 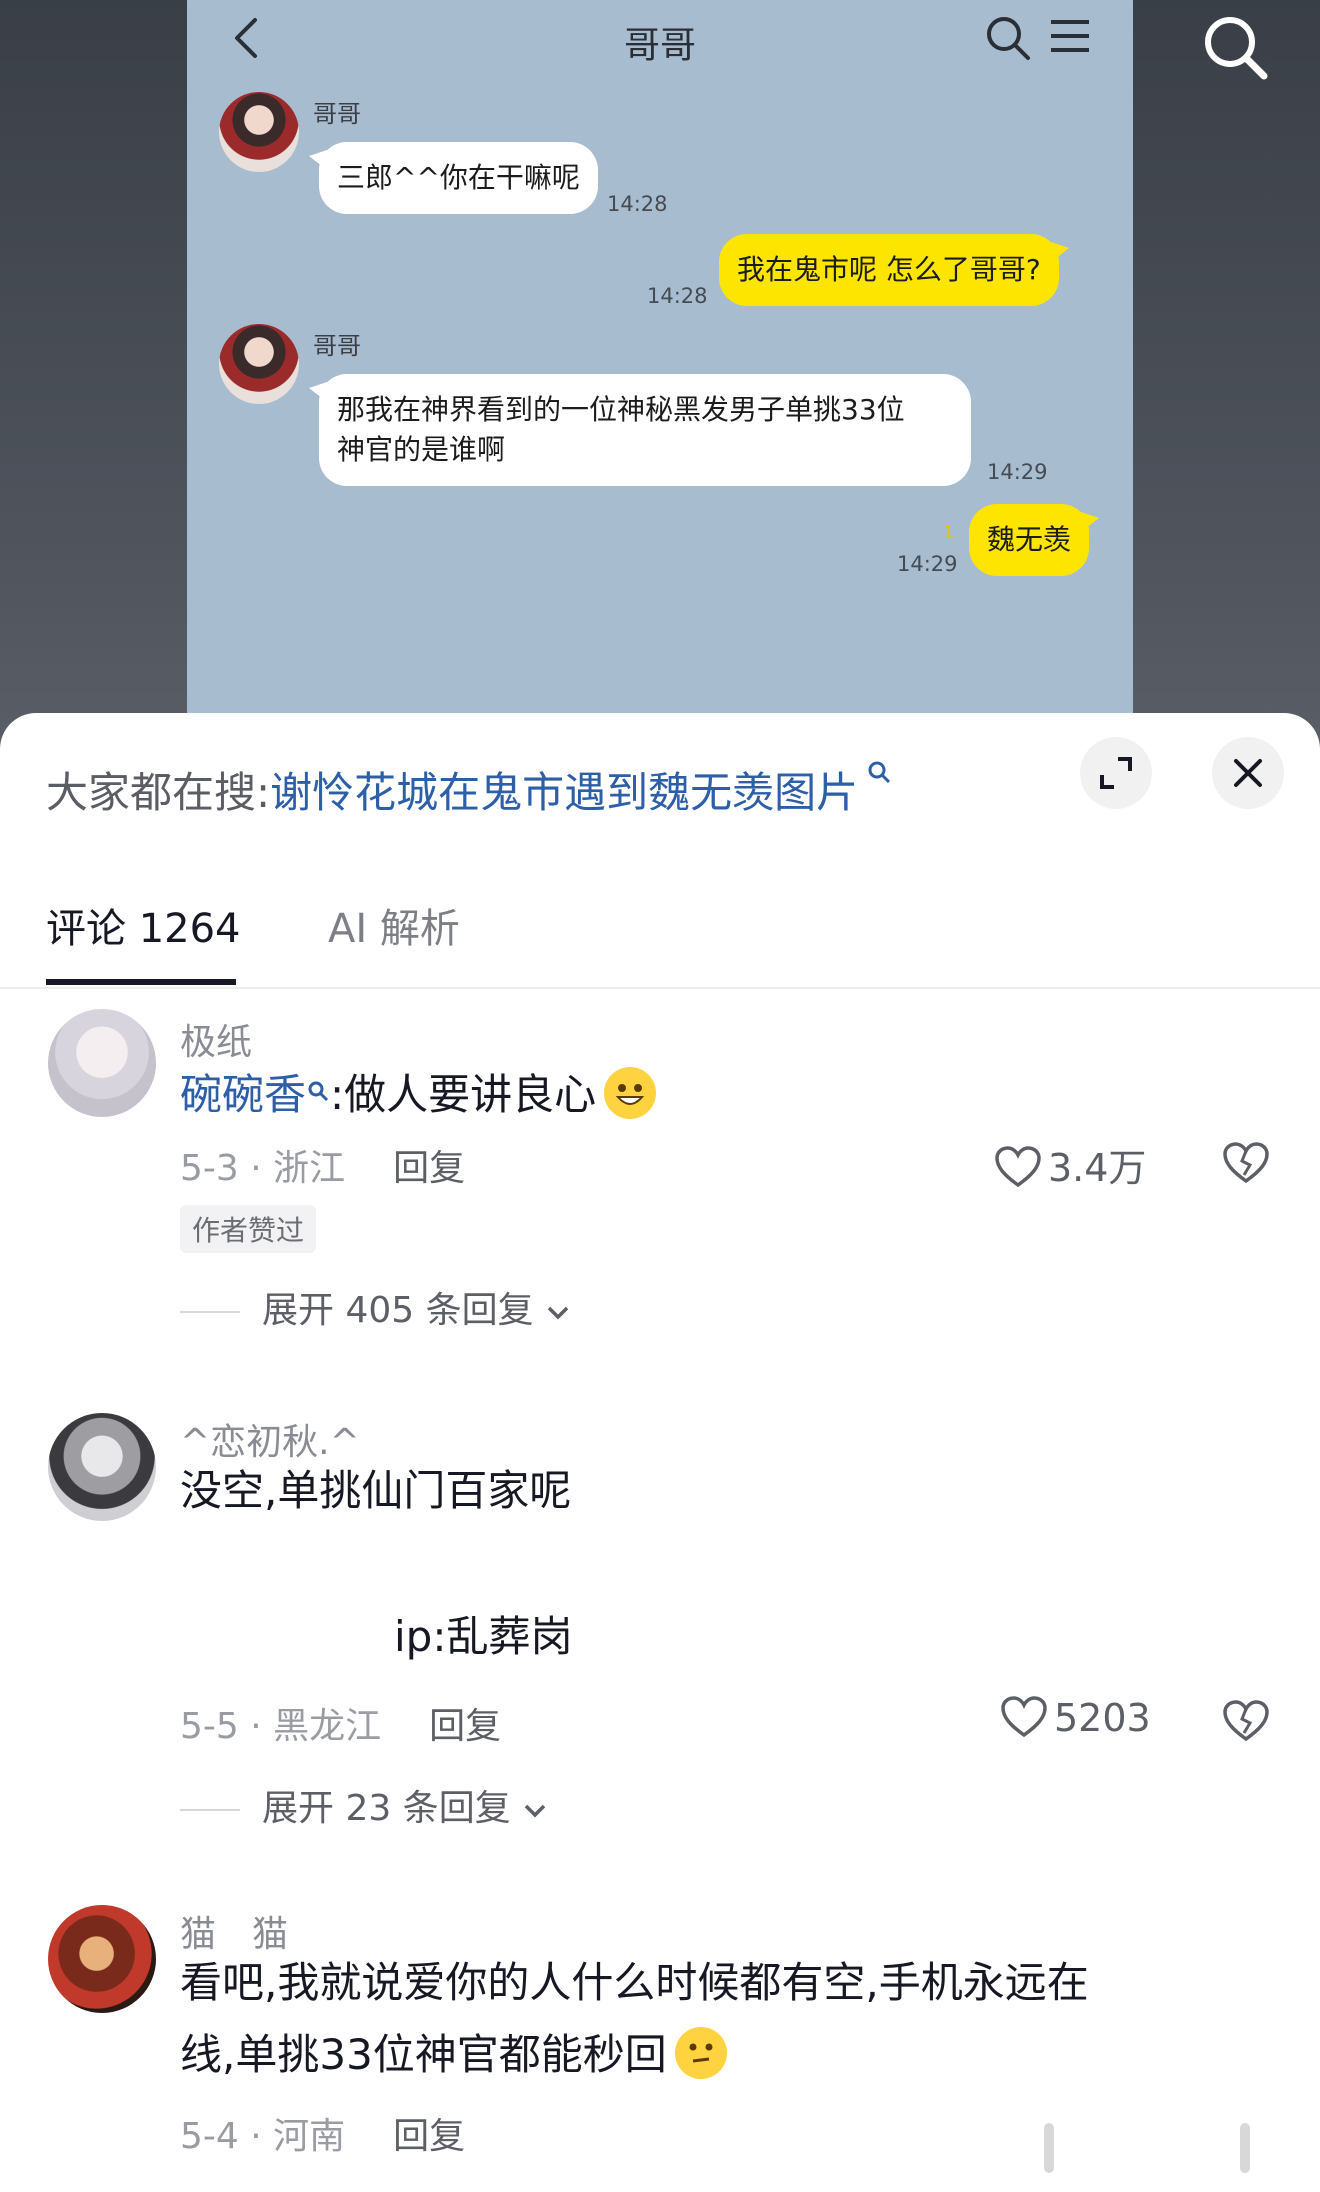 What do you see at coordinates (421, 449) in the screenshot?
I see `message-line: 神官的是谁啊` at bounding box center [421, 449].